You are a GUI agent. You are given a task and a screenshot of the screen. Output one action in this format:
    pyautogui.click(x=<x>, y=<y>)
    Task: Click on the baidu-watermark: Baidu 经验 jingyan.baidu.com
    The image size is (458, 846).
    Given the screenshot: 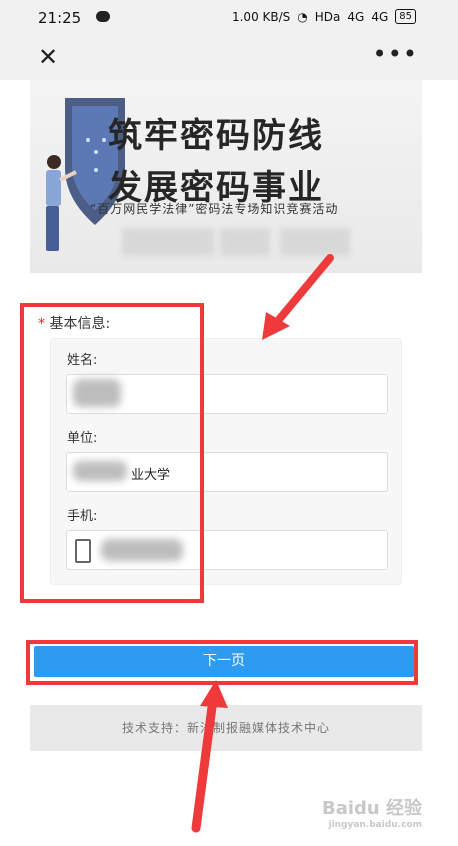 What is the action you would take?
    pyautogui.click(x=372, y=812)
    